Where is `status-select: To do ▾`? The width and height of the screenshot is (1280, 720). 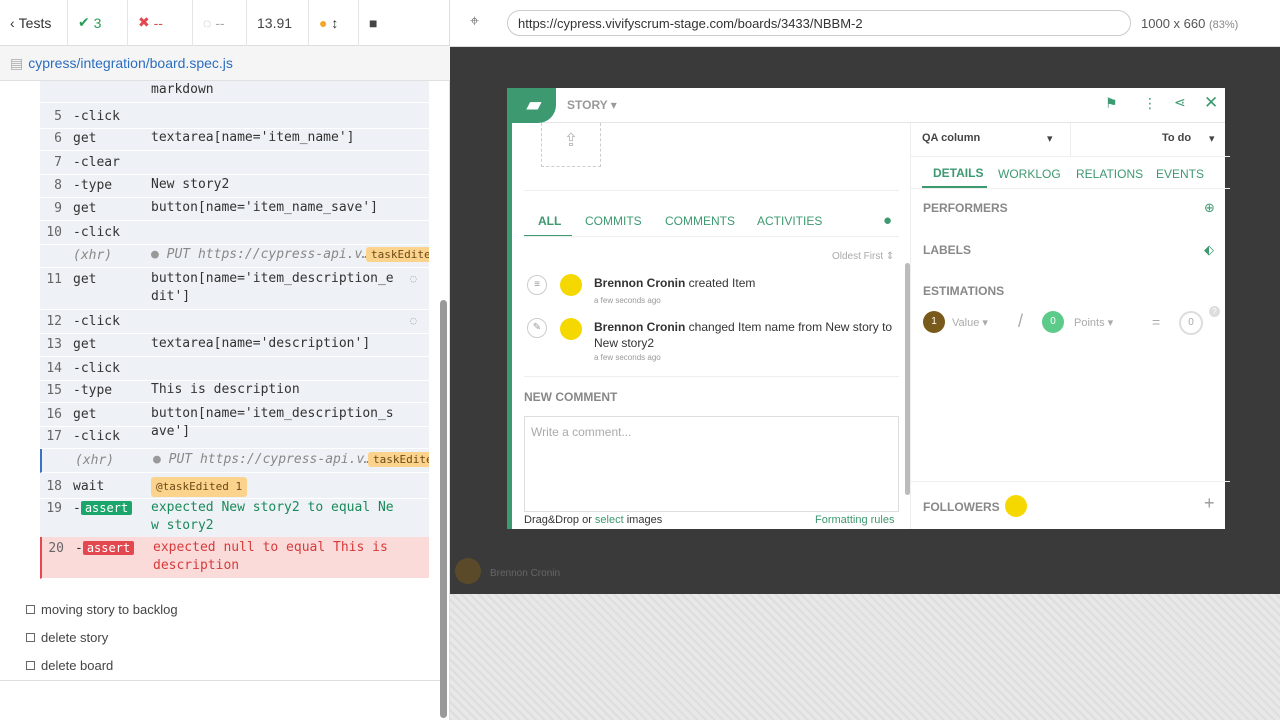
status-select: To do ▾ is located at coordinates (1189, 138).